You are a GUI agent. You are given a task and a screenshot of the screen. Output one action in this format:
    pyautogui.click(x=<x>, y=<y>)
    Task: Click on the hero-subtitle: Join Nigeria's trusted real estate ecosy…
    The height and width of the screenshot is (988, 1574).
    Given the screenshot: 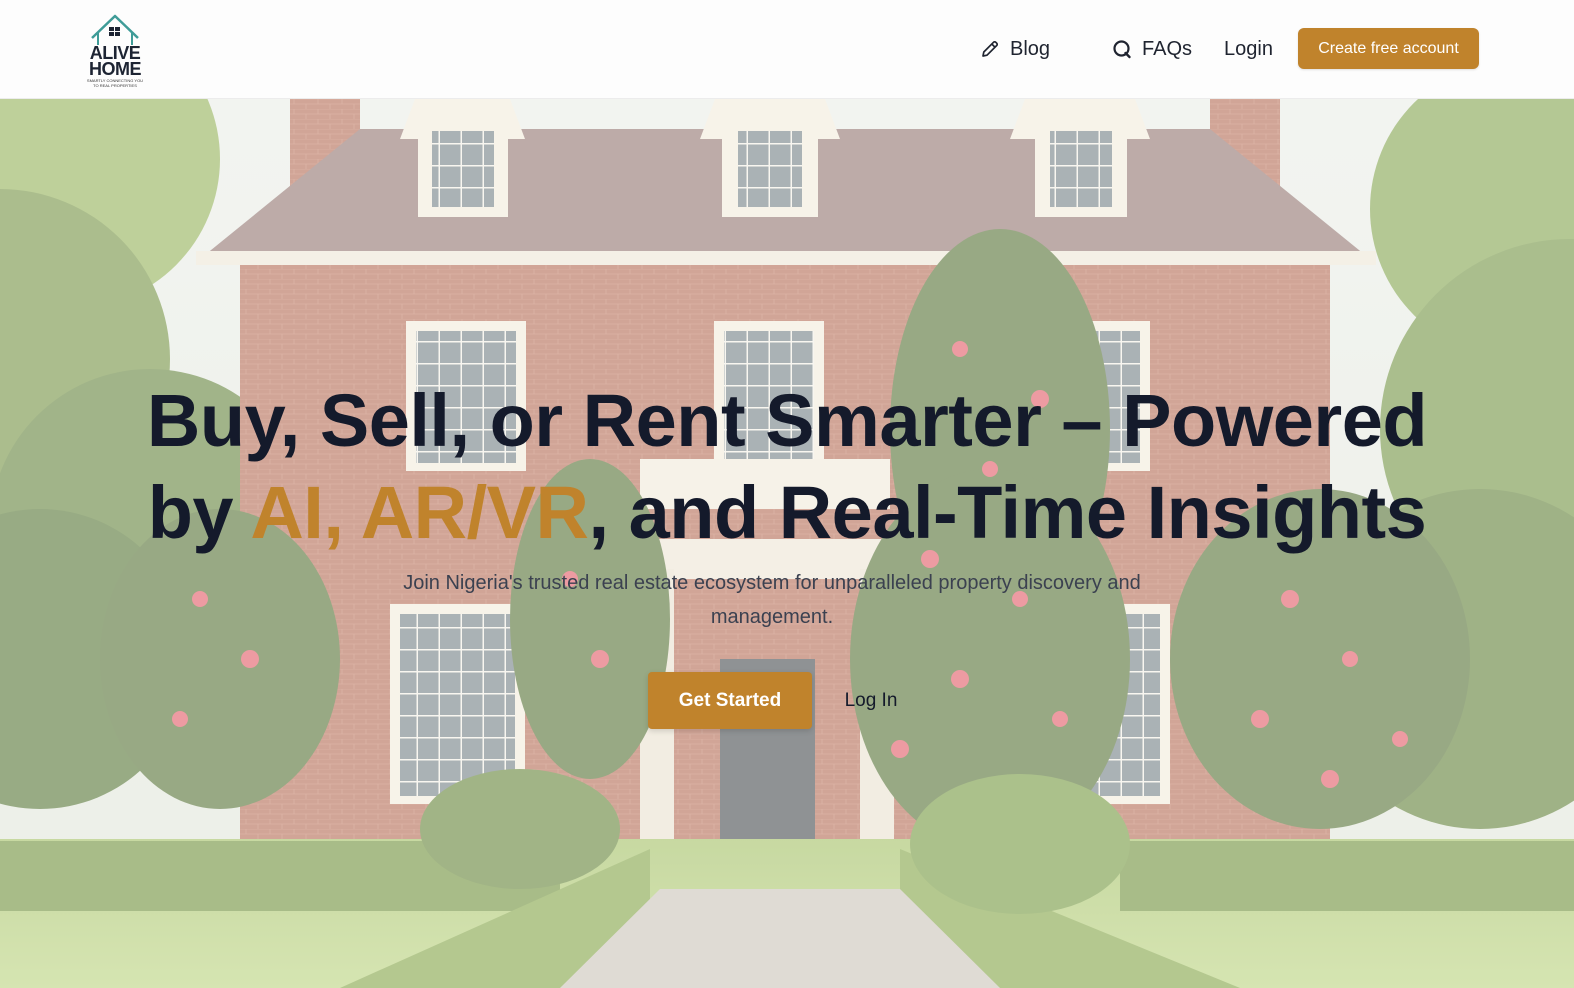 What is the action you would take?
    pyautogui.click(x=772, y=600)
    